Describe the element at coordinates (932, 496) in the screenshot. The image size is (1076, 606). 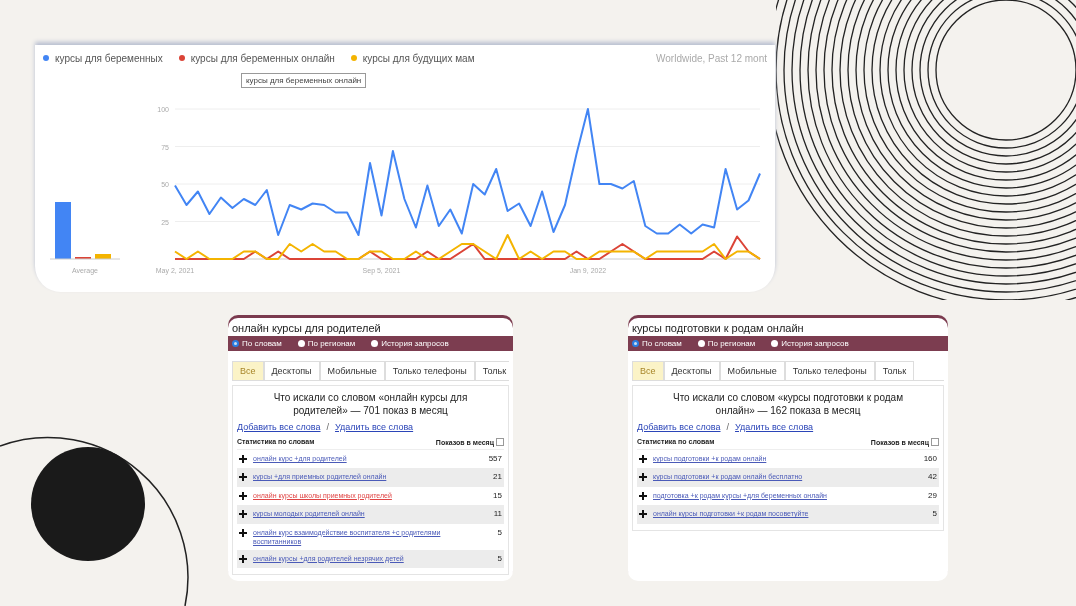
I see `impressions-count: 29` at that location.